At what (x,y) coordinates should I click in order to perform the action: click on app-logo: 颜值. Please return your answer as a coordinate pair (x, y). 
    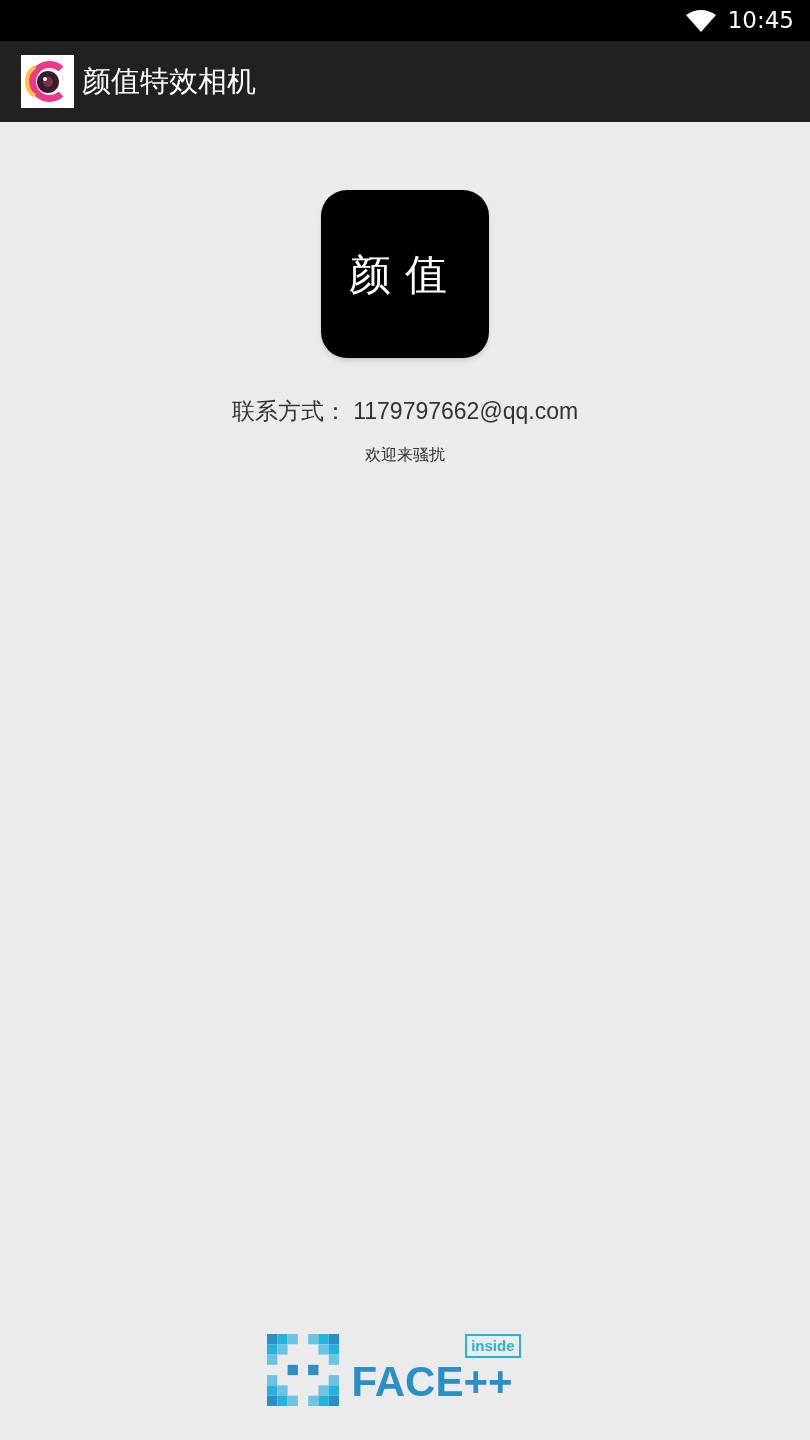
    Looking at the image, I should click on (405, 274).